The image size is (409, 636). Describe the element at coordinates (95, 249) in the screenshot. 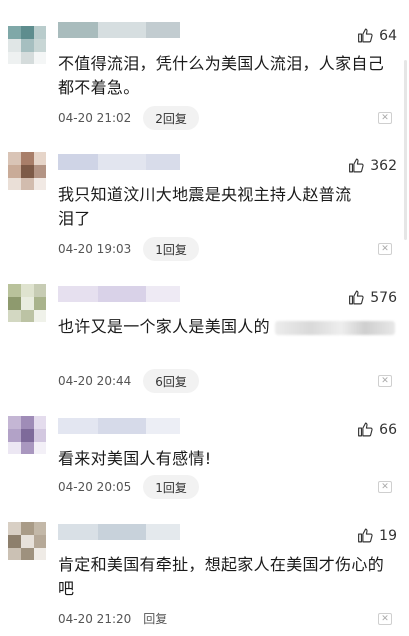

I see `timestamp: 04-20 19:03` at that location.